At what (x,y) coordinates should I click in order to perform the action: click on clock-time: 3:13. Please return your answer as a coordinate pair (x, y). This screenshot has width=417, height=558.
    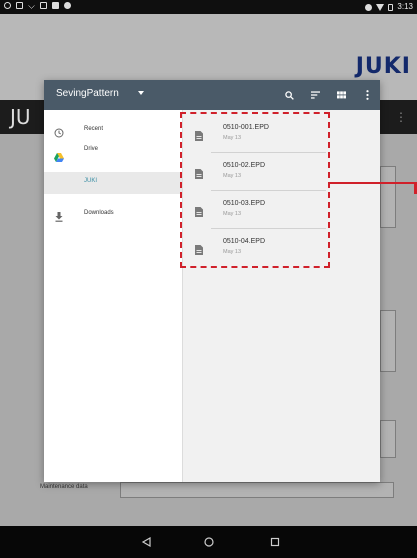
    Looking at the image, I should click on (405, 6).